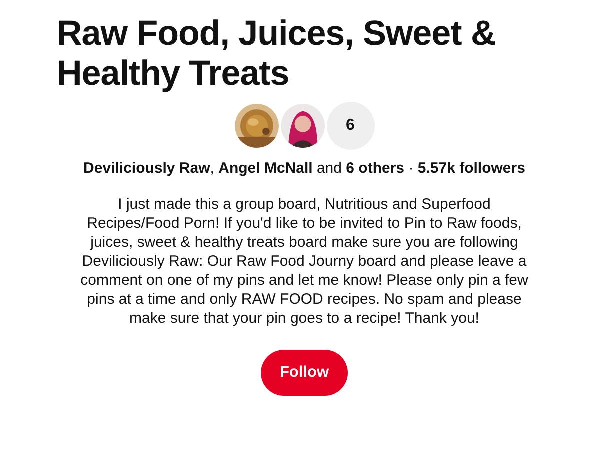 The image size is (609, 449). What do you see at coordinates (305, 168) in the screenshot?
I see `collaborators-text: Deviliciously Raw, Angel McNall and 6 others · 5.57k followers` at bounding box center [305, 168].